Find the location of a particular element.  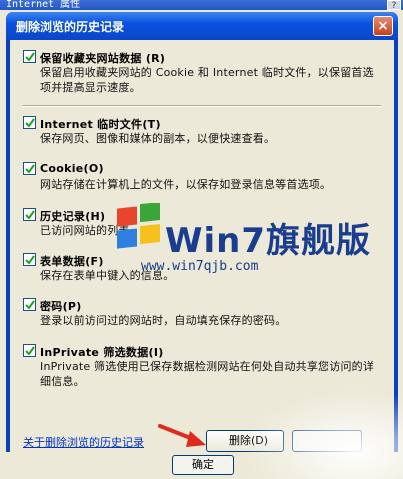

checkbox-history is located at coordinates (29, 214).